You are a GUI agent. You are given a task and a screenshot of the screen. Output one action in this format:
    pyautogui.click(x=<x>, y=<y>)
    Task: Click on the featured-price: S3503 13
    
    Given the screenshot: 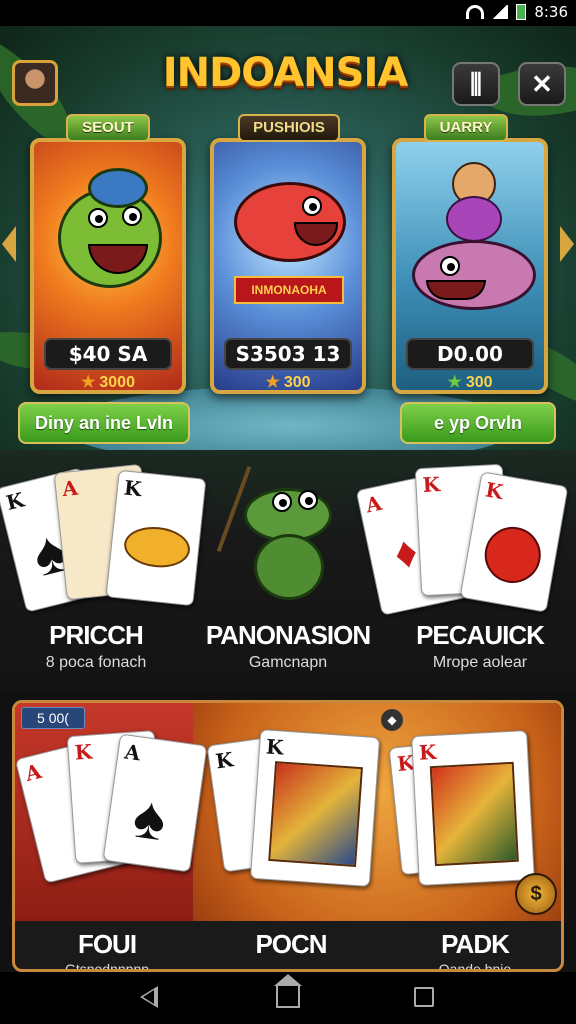 What is the action you would take?
    pyautogui.click(x=288, y=354)
    